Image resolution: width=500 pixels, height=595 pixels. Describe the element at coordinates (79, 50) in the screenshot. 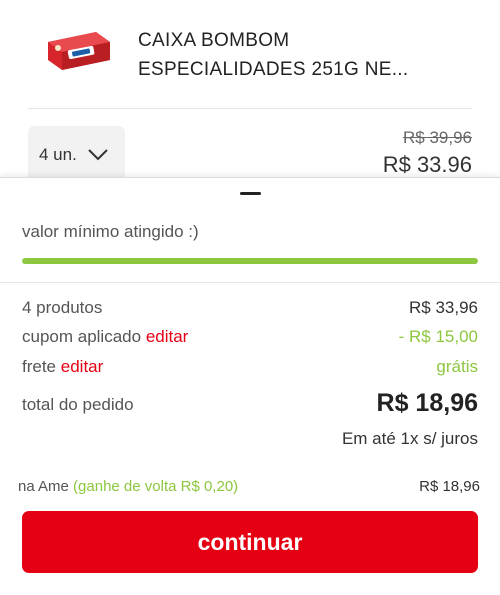

I see `product-thumbnail` at that location.